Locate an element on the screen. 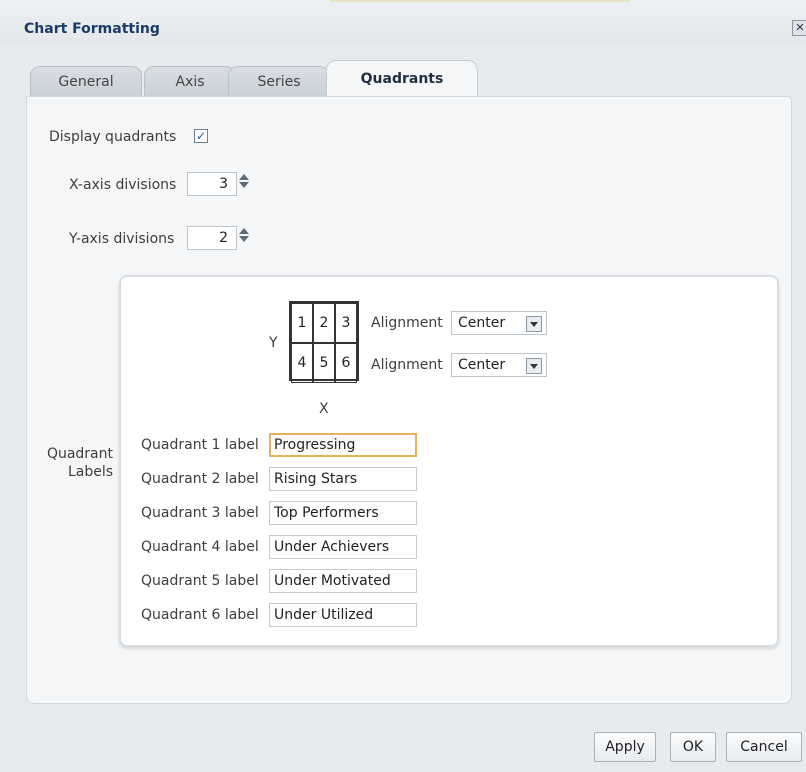 The width and height of the screenshot is (806, 772). quadrant-labels-section-label: Quadrant Labels is located at coordinates (79, 463).